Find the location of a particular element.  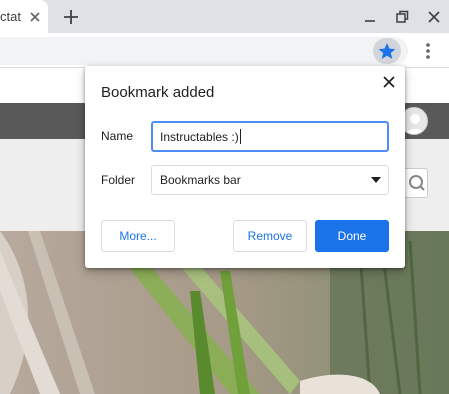

tab-title: ctat is located at coordinates (10, 16).